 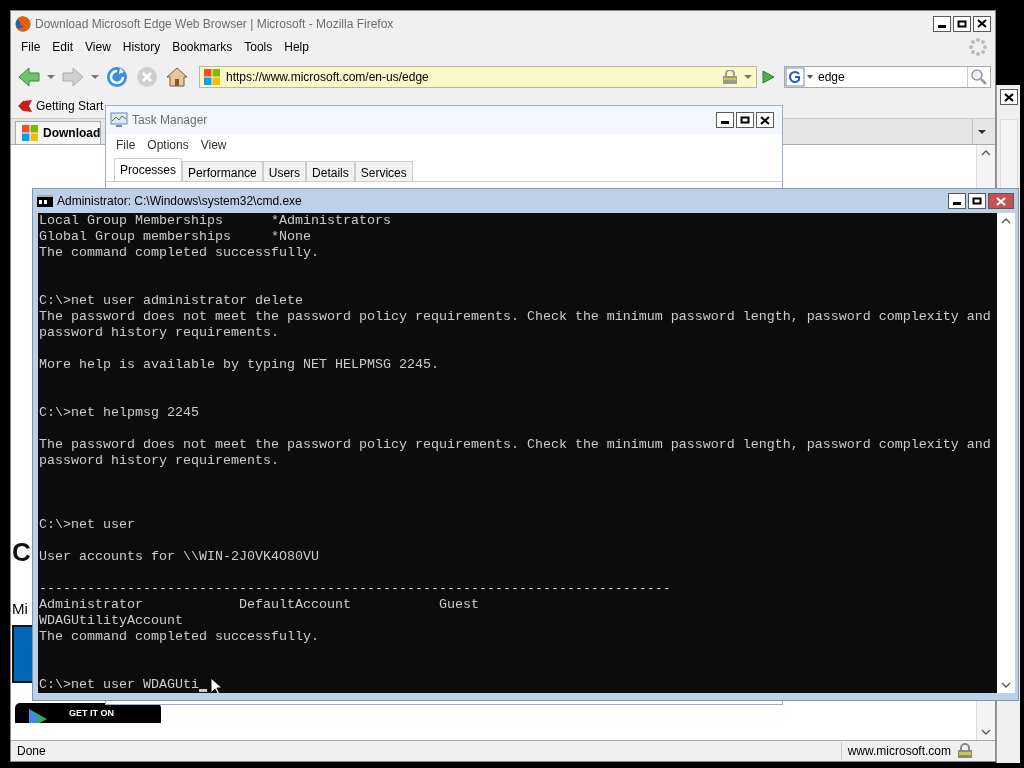 What do you see at coordinates (979, 77) in the screenshot?
I see `search-icon` at bounding box center [979, 77].